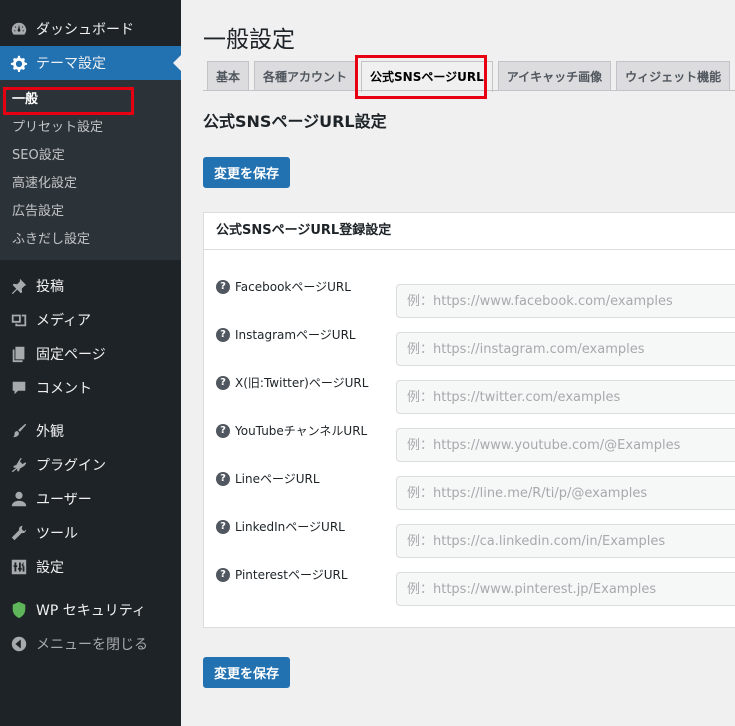 This screenshot has height=726, width=735. What do you see at coordinates (249, 40) in the screenshot?
I see `page-title: 一般設定` at bounding box center [249, 40].